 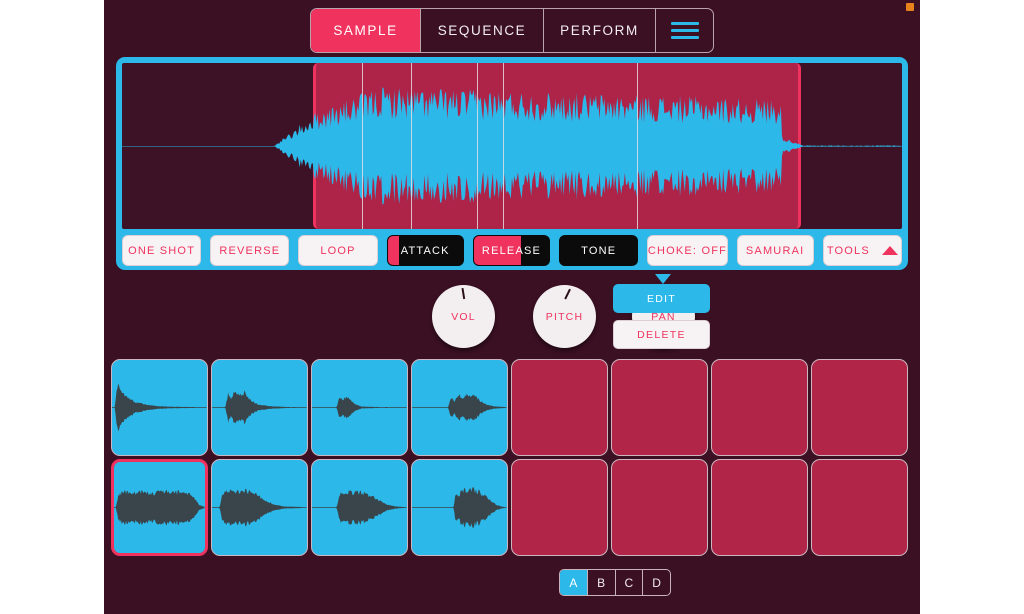 I want to click on tone-button: TONE, so click(x=599, y=250).